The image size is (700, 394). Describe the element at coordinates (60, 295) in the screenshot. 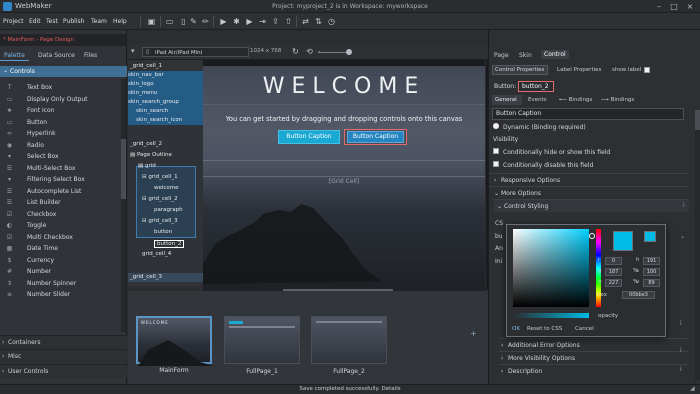

I see `palette-item: ≡ Number Slider` at that location.